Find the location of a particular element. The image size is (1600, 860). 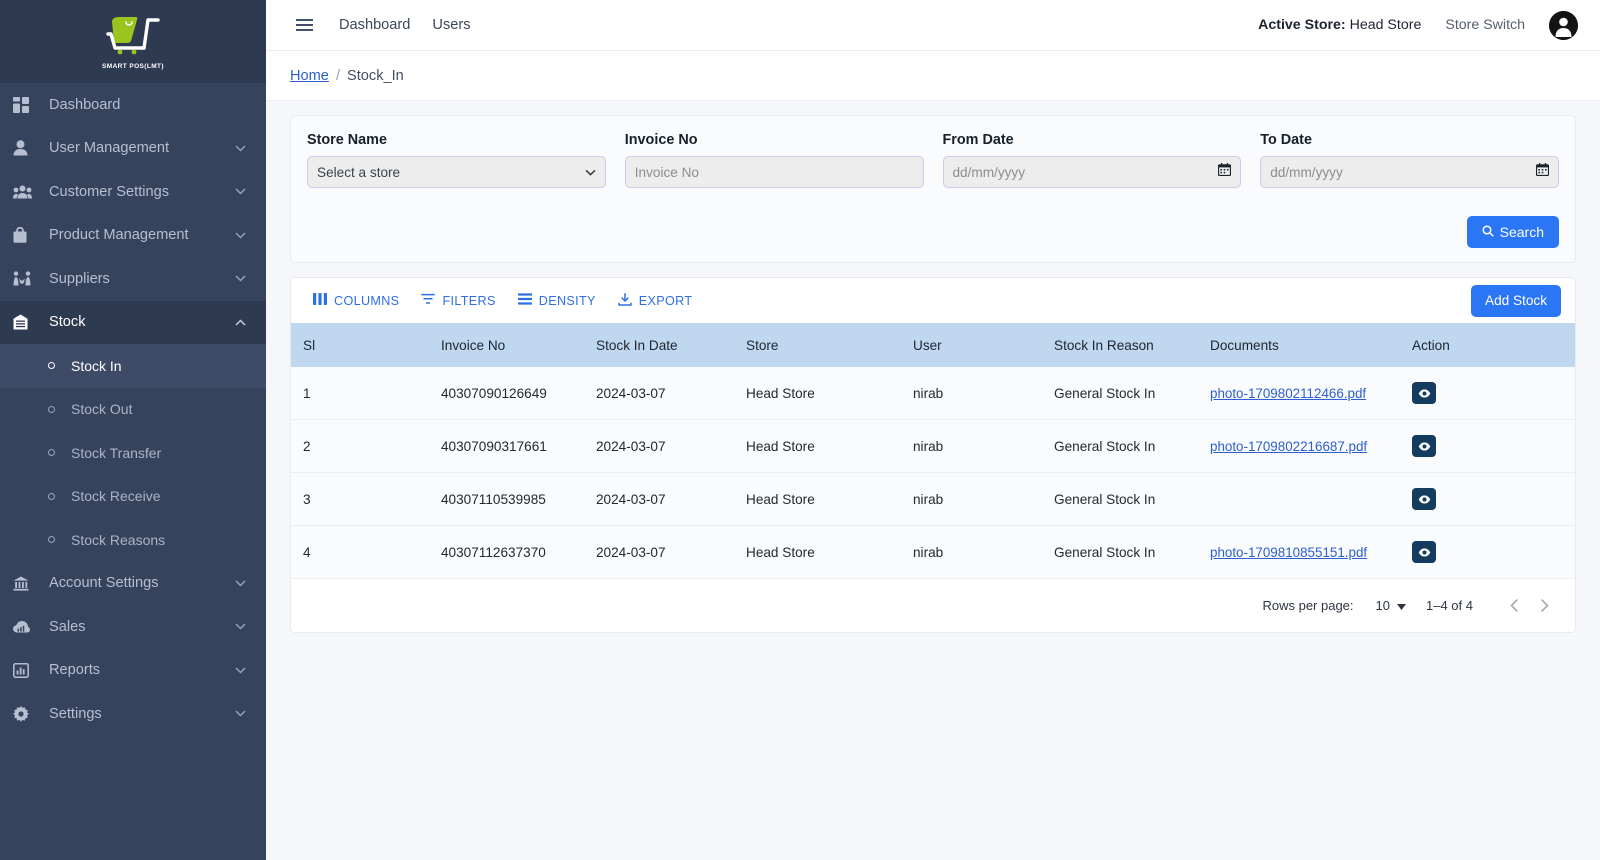

density-button: DENSITY is located at coordinates (557, 300).